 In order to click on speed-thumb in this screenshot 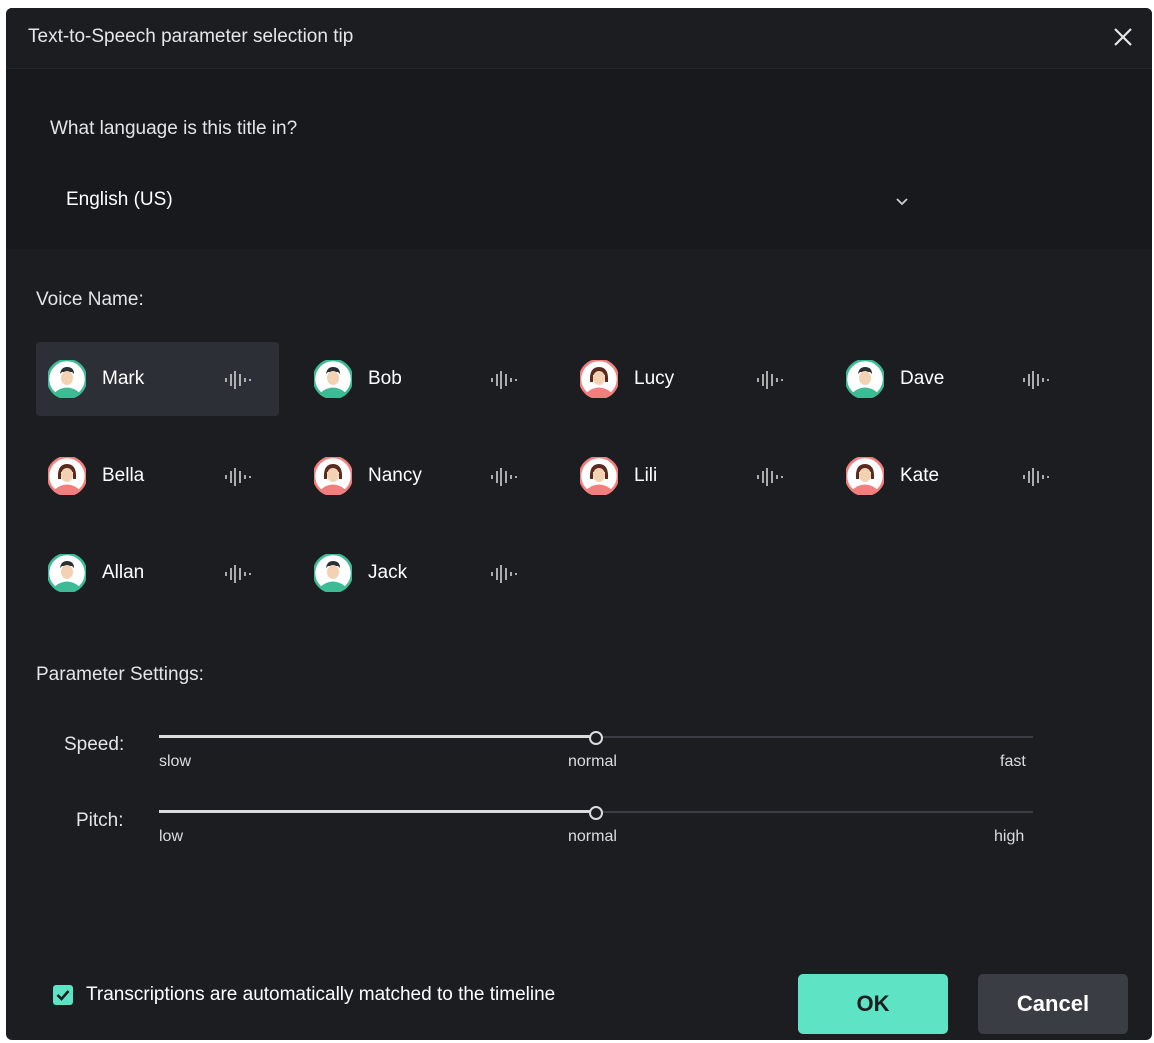, I will do `click(596, 738)`.